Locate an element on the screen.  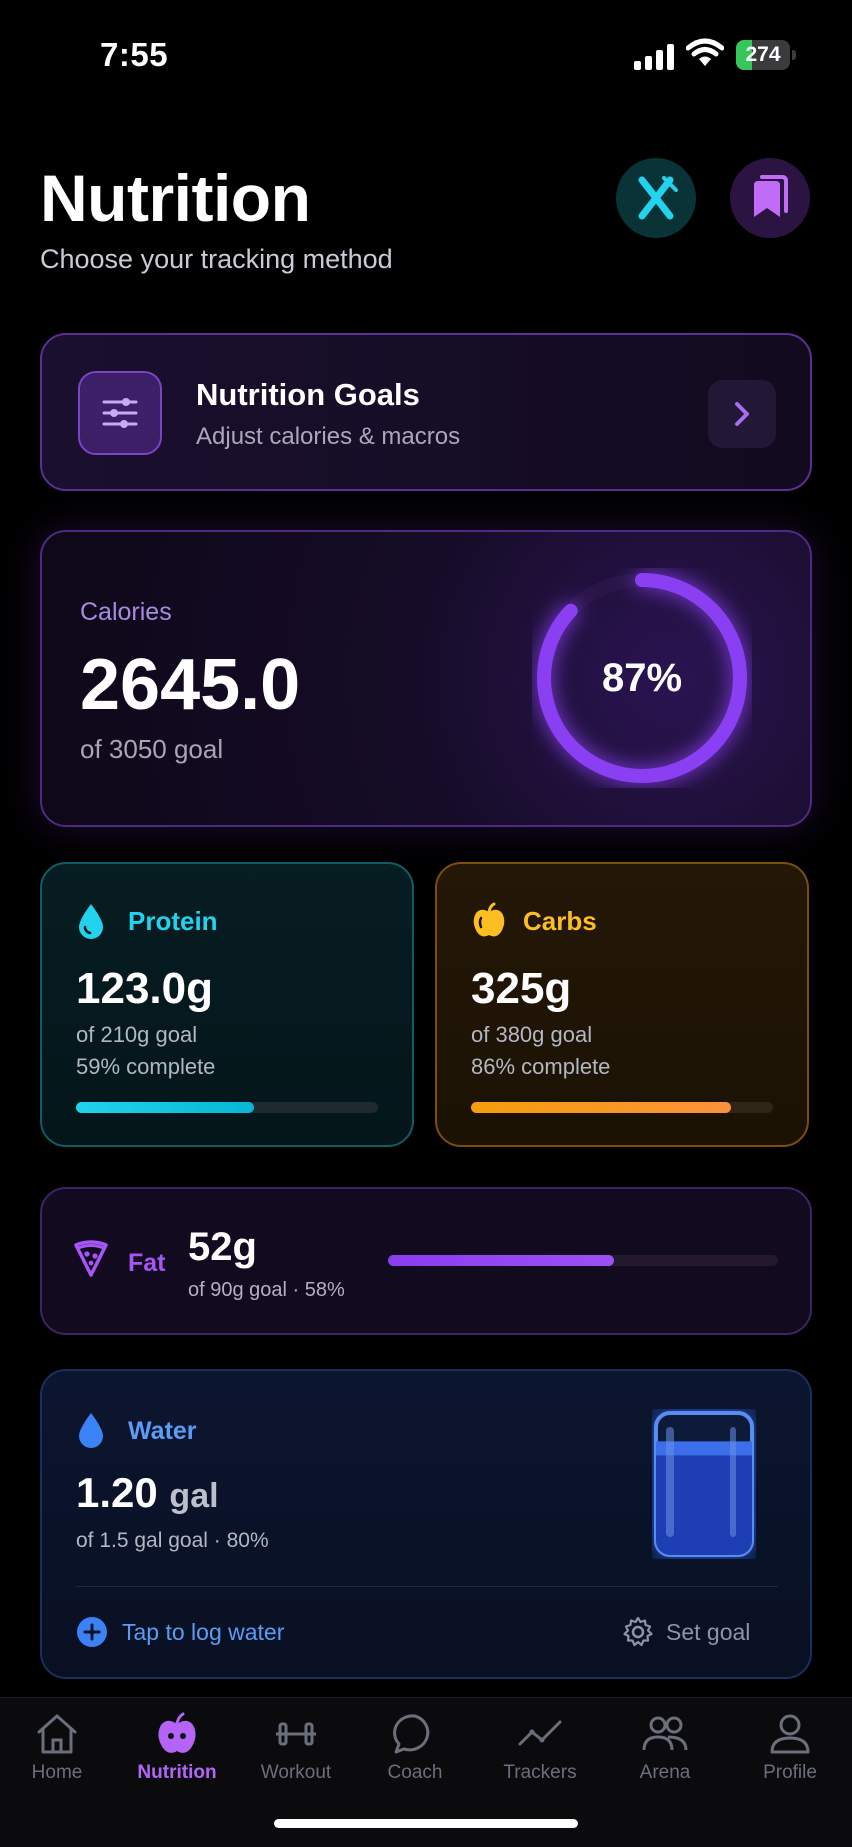
tab-profile: Profile is located at coordinates (790, 1748).